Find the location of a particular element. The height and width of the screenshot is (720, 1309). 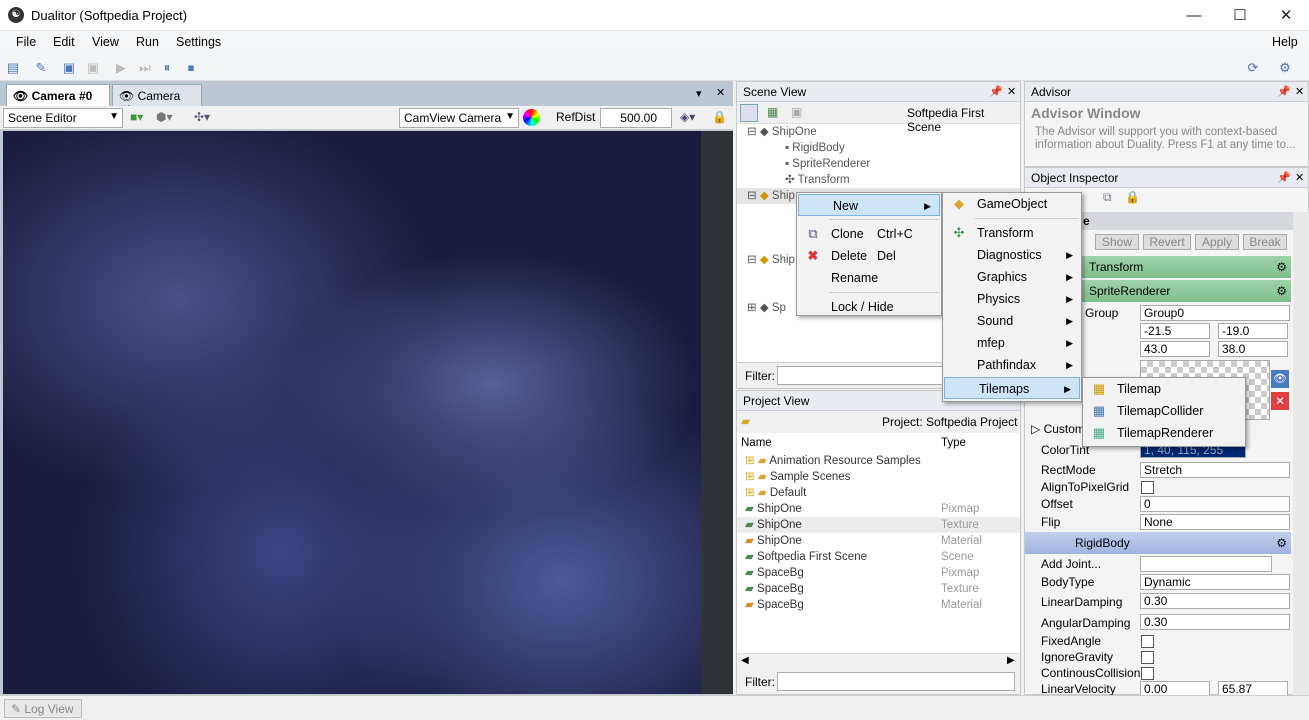

fixedangle-checkbox is located at coordinates (1147, 641).